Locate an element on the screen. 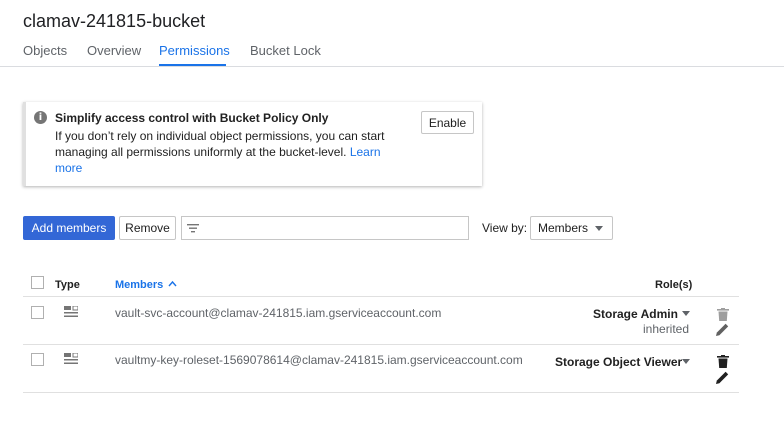  filter-input is located at coordinates (325, 228).